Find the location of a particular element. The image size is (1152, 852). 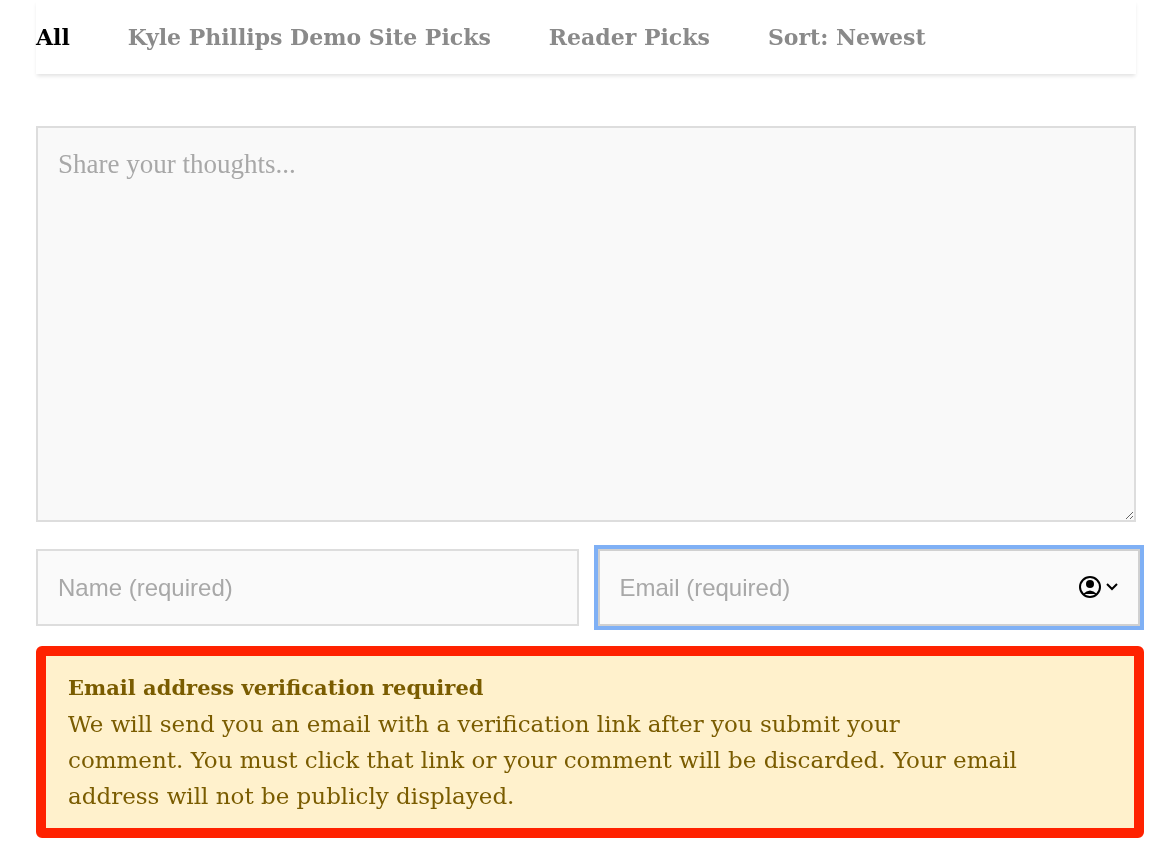

input-field: Name (required) is located at coordinates (307, 587).